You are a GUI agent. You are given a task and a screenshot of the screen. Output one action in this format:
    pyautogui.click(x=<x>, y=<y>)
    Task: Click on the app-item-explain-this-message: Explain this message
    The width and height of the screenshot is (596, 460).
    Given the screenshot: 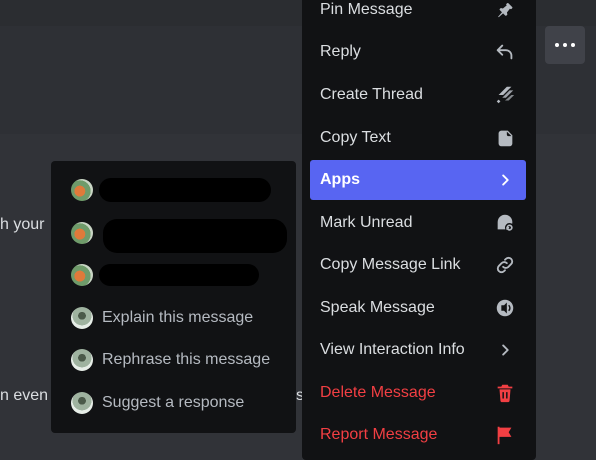 What is the action you would take?
    pyautogui.click(x=173, y=318)
    